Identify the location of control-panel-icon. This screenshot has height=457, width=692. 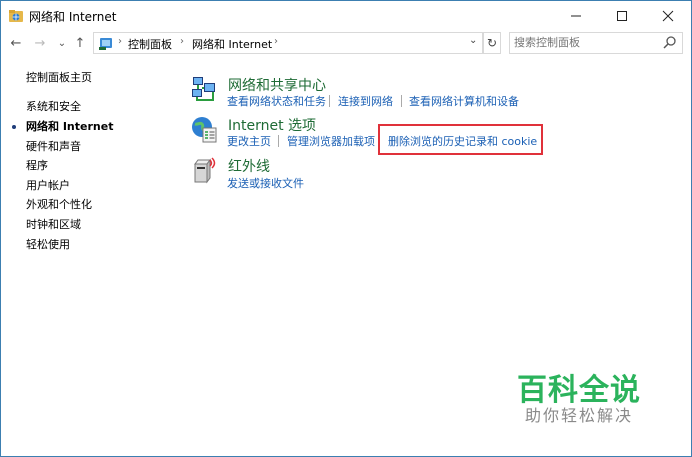
(105, 44).